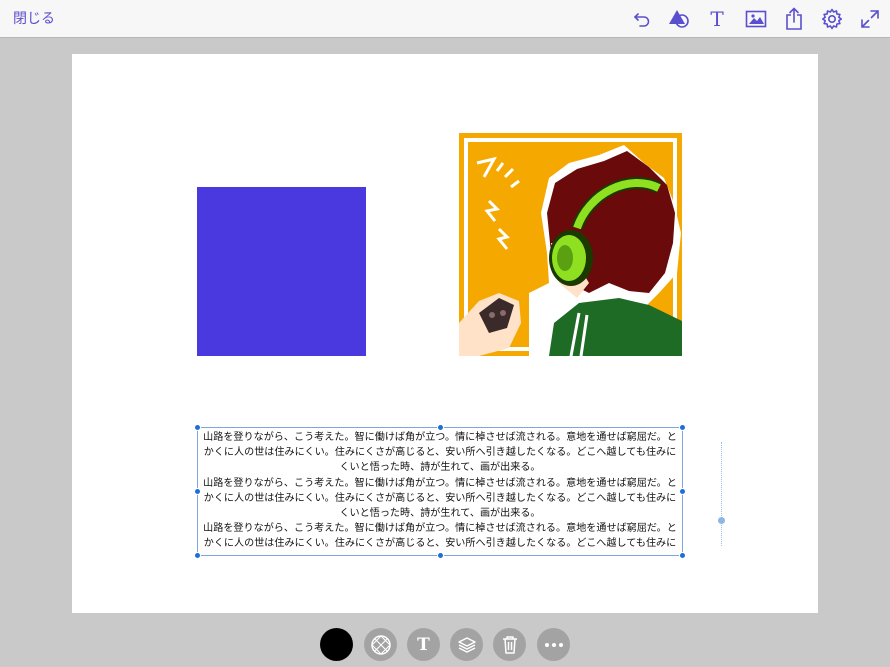  What do you see at coordinates (721, 520) in the screenshot?
I see `slider-thumb` at bounding box center [721, 520].